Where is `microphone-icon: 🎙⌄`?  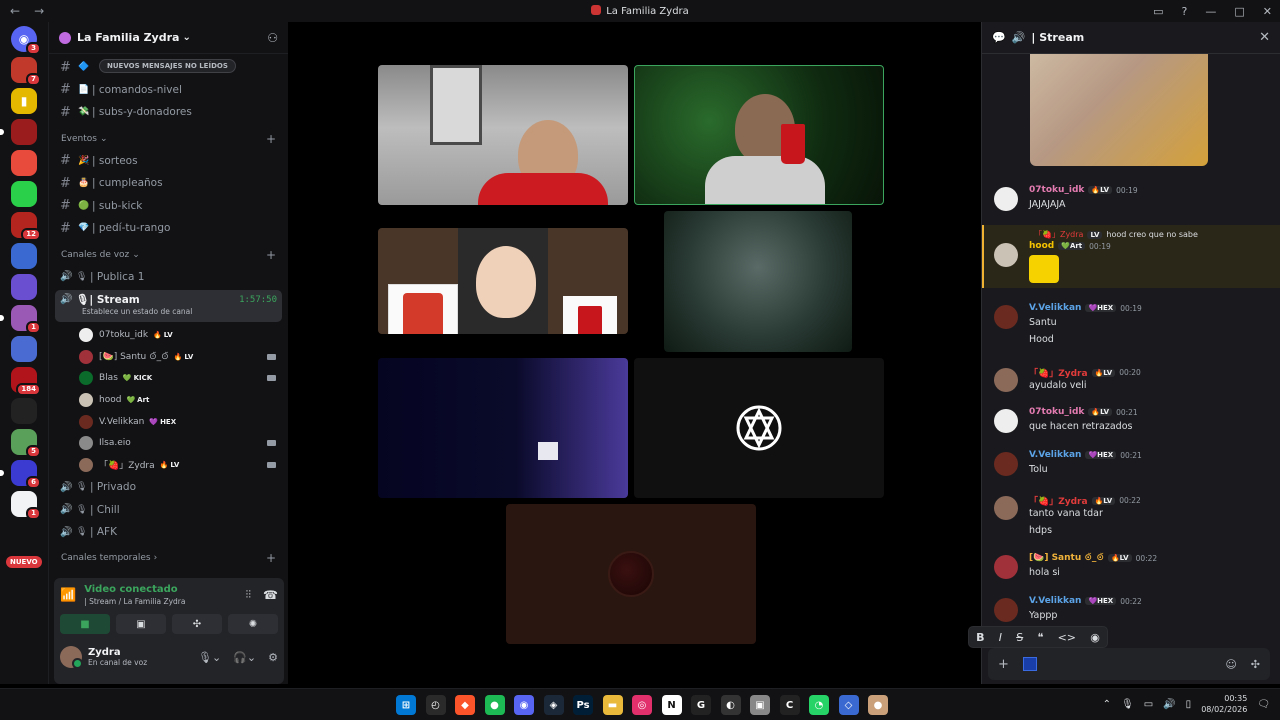 microphone-icon: 🎙⌄ is located at coordinates (209, 657).